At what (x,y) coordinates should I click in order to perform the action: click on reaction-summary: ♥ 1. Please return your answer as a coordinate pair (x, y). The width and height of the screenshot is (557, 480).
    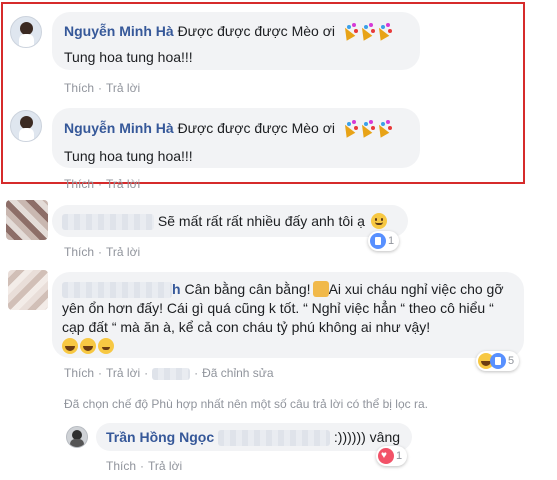
    Looking at the image, I should click on (392, 456).